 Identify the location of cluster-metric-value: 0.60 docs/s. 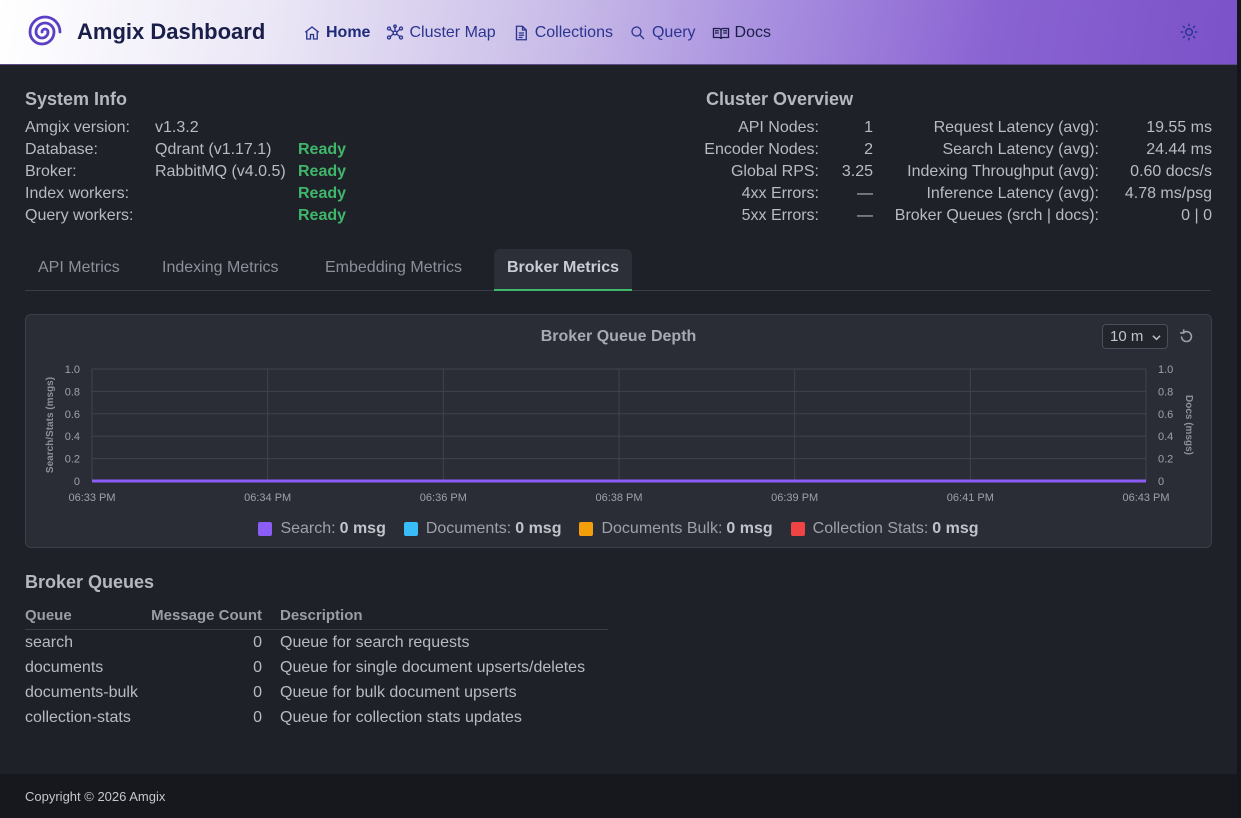
(1171, 171).